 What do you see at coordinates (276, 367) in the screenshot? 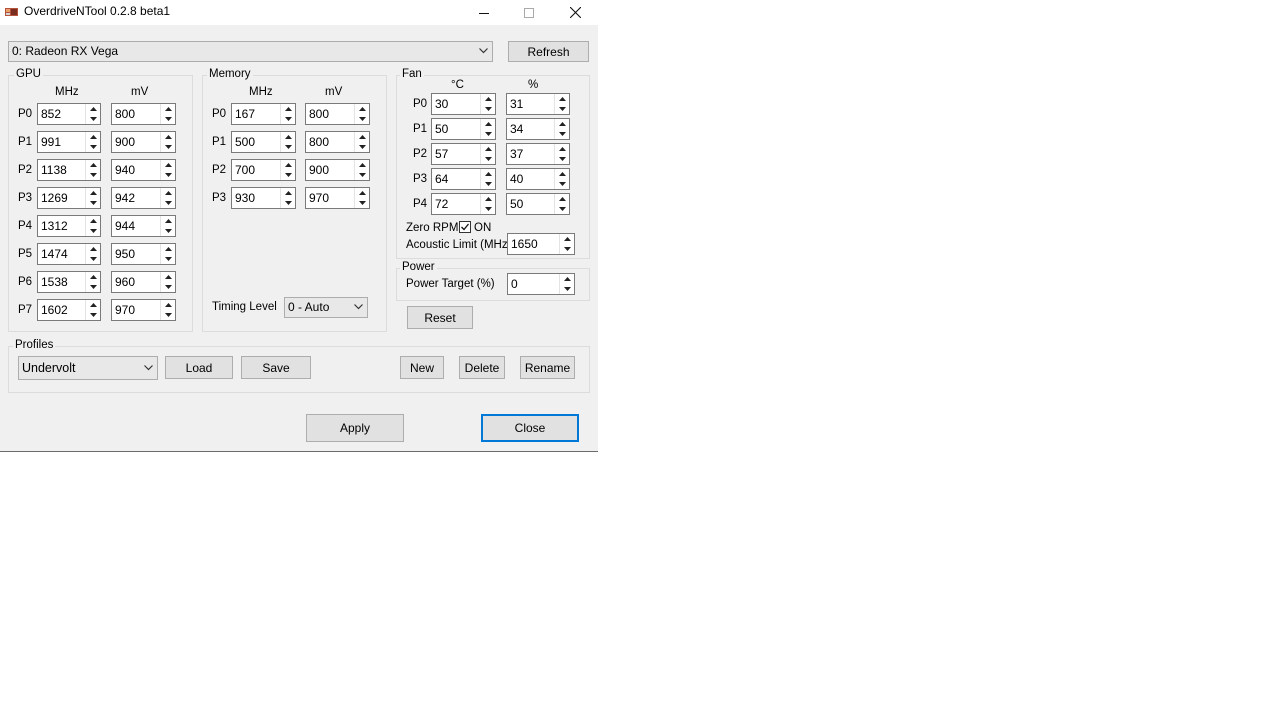
I see `save-profile-button: Save` at bounding box center [276, 367].